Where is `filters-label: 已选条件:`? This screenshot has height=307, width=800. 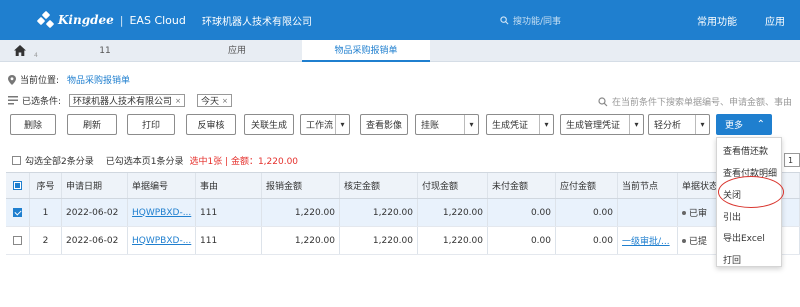
filters-label: 已选条件: is located at coordinates (42, 102).